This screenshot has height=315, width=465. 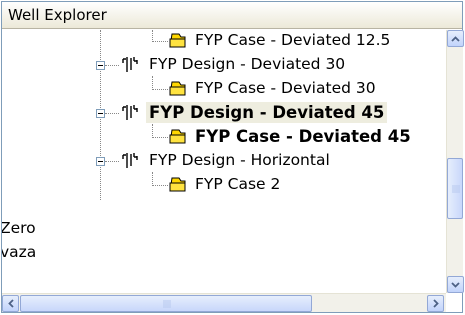 I want to click on tree-item-design: FYP Design - Deviated 30, so click(x=224, y=66).